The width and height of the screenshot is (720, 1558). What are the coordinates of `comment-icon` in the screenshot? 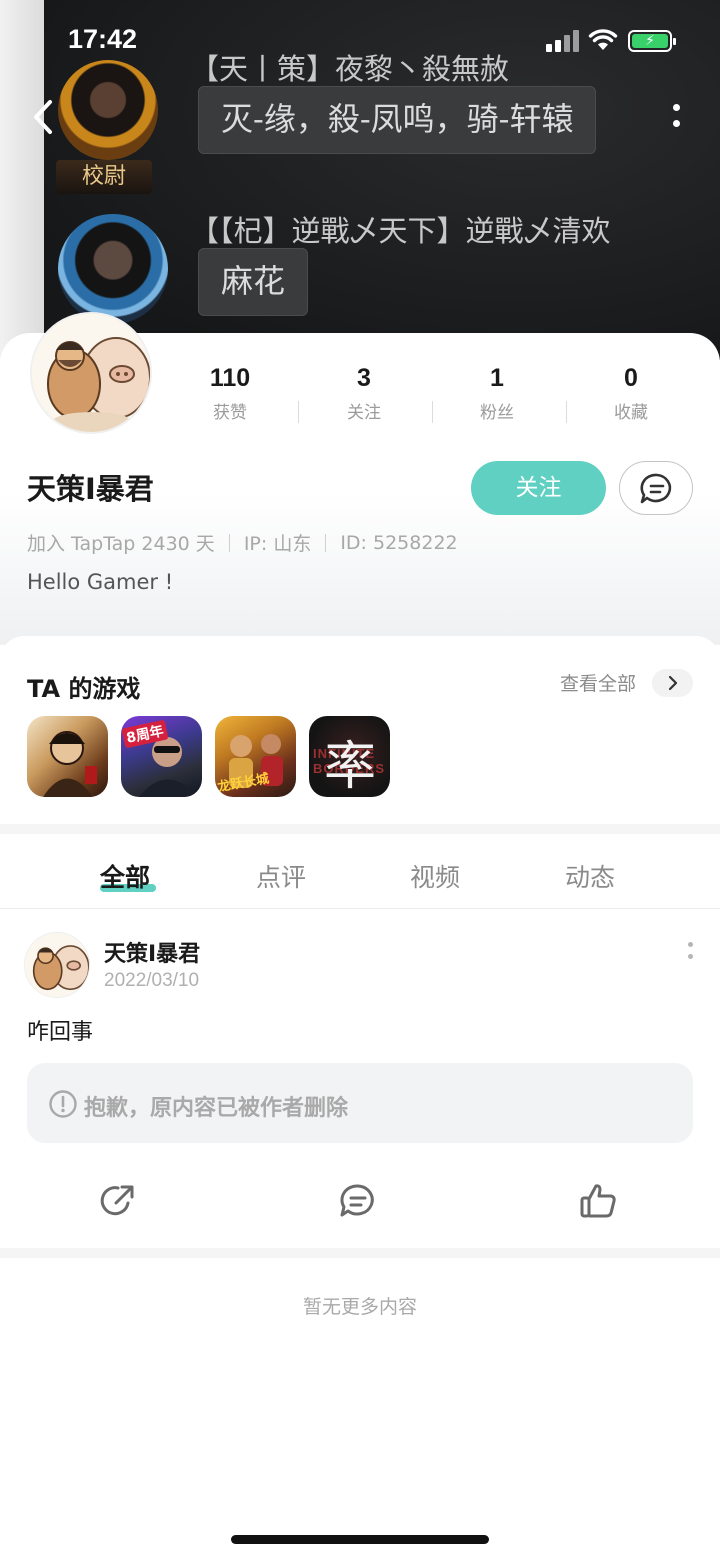 It's located at (358, 1201).